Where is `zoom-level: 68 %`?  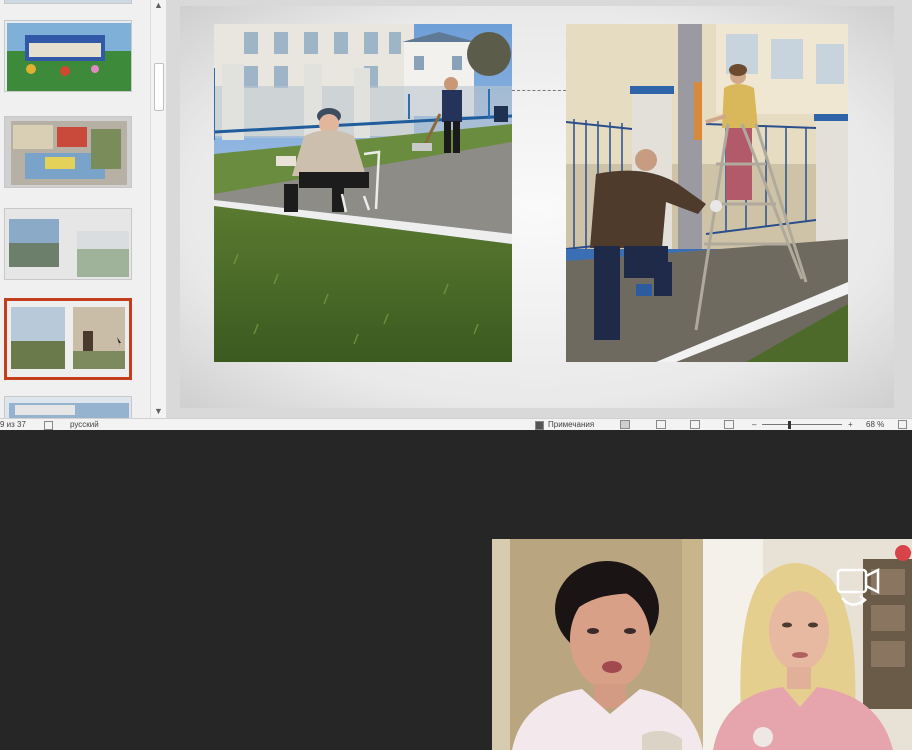
zoom-level: 68 % is located at coordinates (875, 424).